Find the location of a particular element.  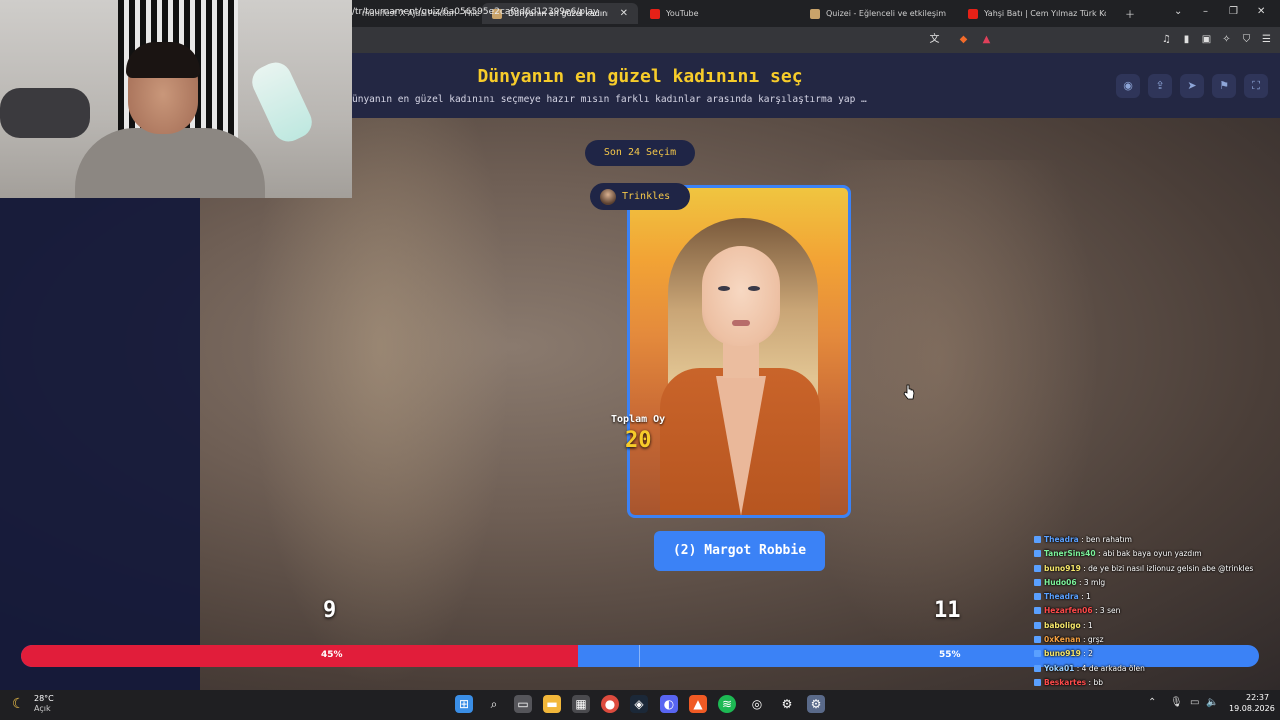

ai-icon: ✧ is located at coordinates (1226, 39).